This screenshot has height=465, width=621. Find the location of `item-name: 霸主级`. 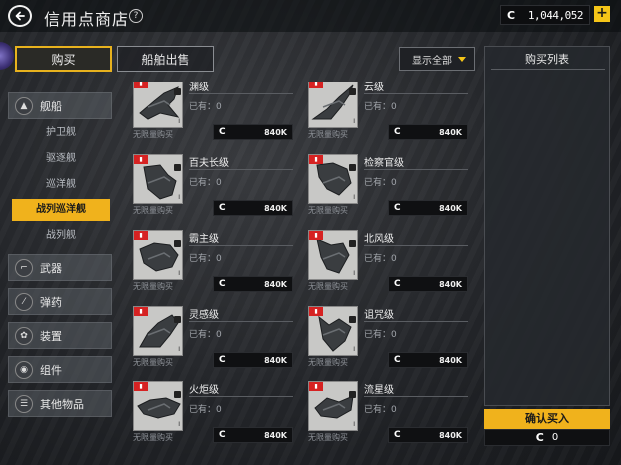

item-name: 霸主级 is located at coordinates (204, 239).